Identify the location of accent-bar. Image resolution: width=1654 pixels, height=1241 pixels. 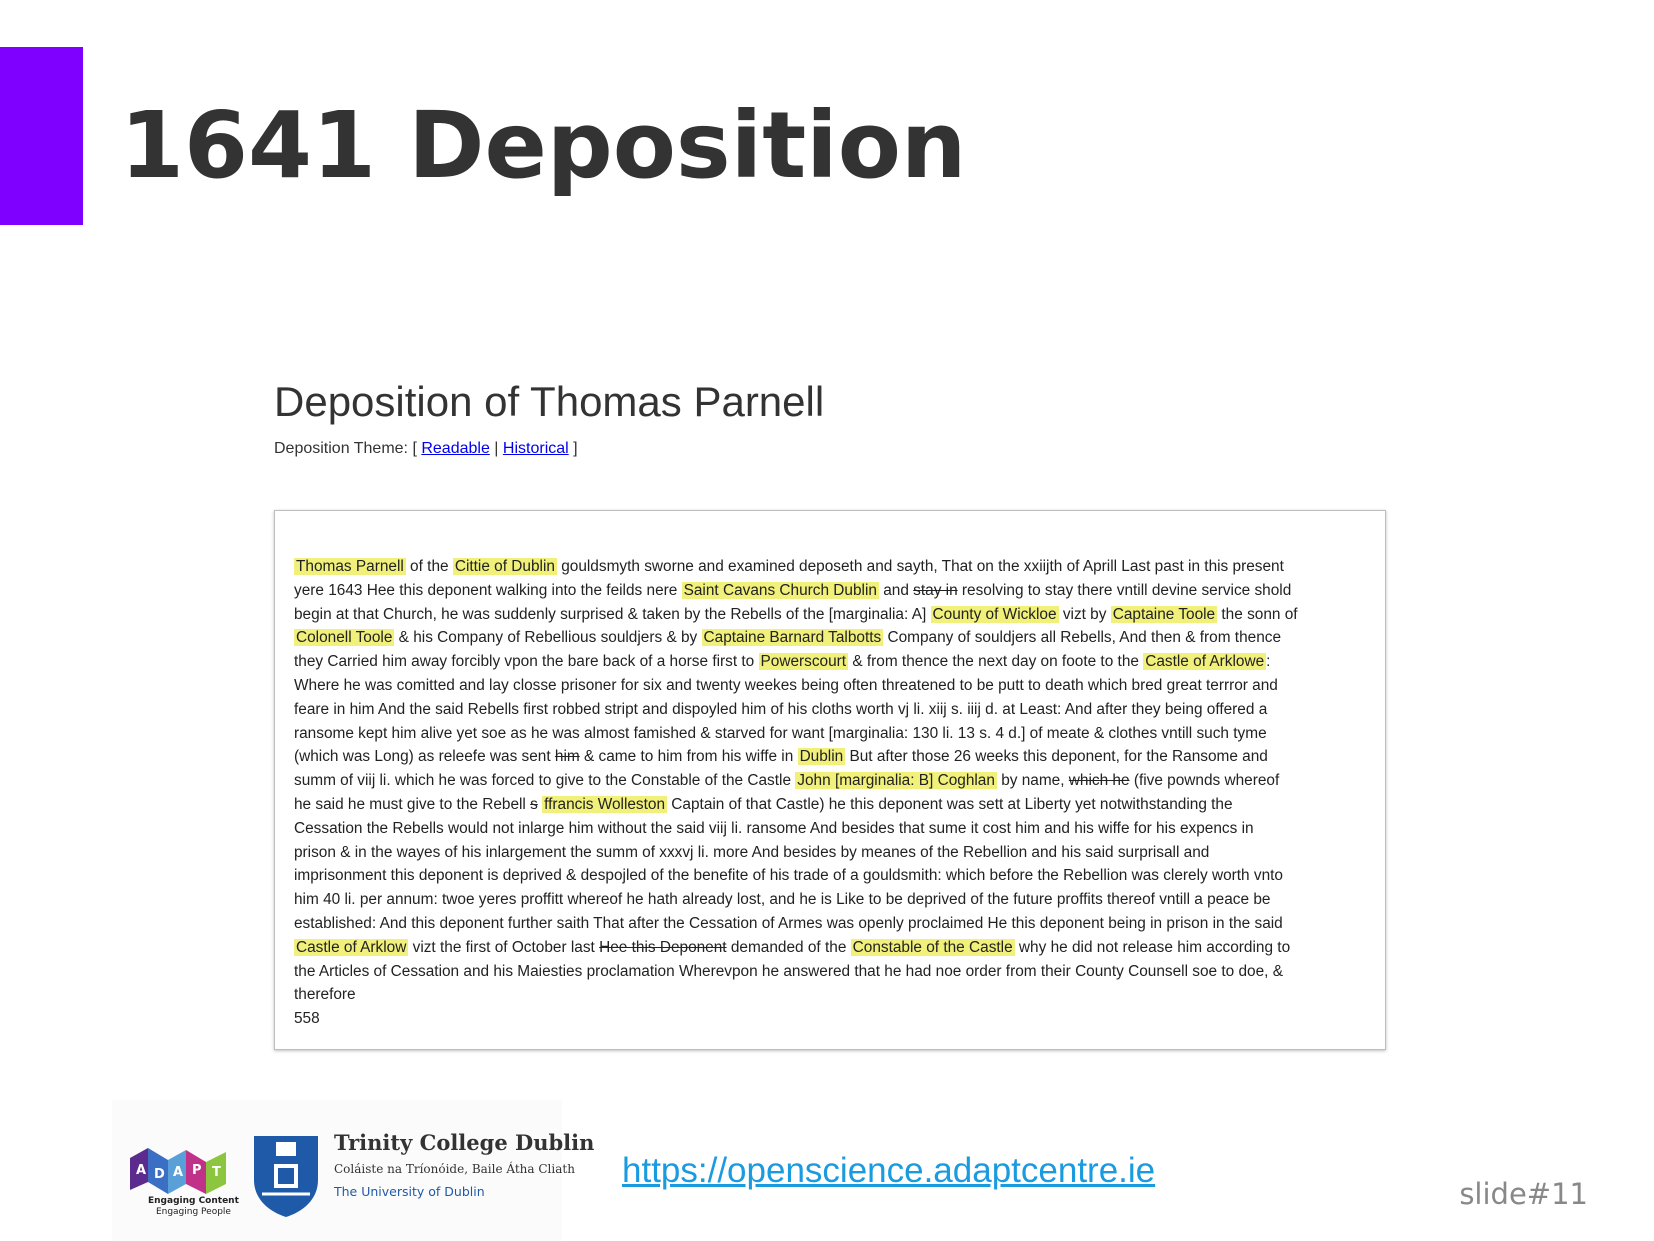
(41, 136).